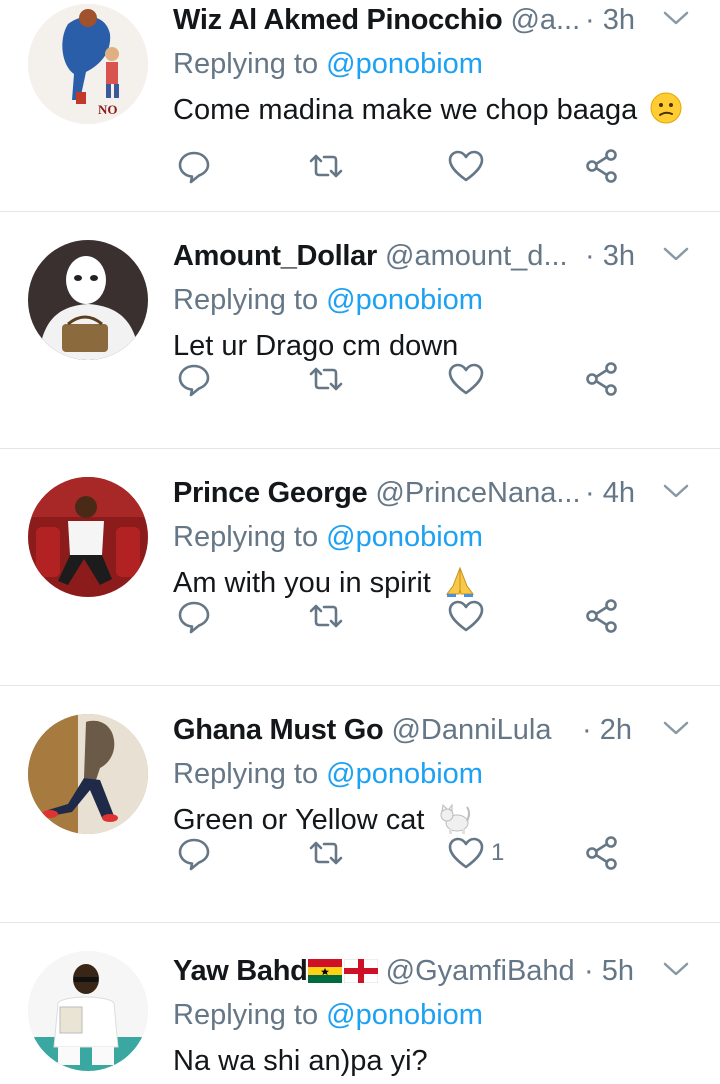  I want to click on display-name: Wiz Al Akmed Pinocchio, so click(338, 20).